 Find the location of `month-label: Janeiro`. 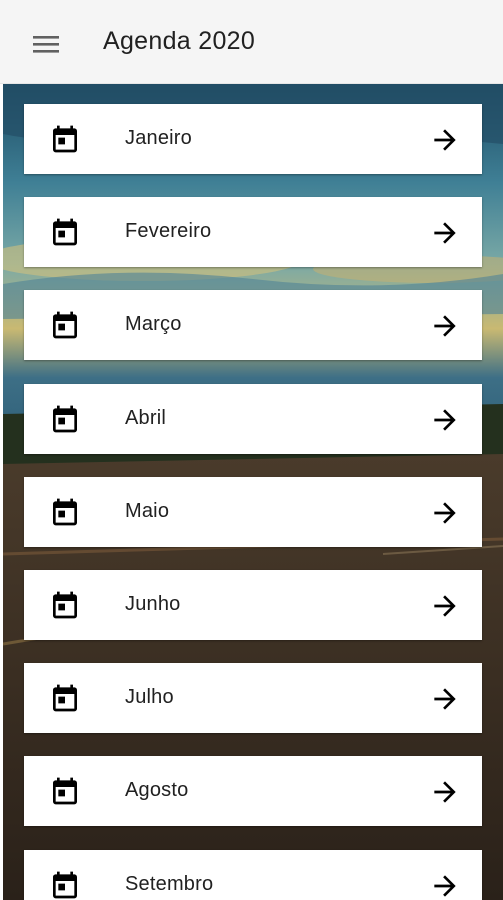

month-label: Janeiro is located at coordinates (158, 138).